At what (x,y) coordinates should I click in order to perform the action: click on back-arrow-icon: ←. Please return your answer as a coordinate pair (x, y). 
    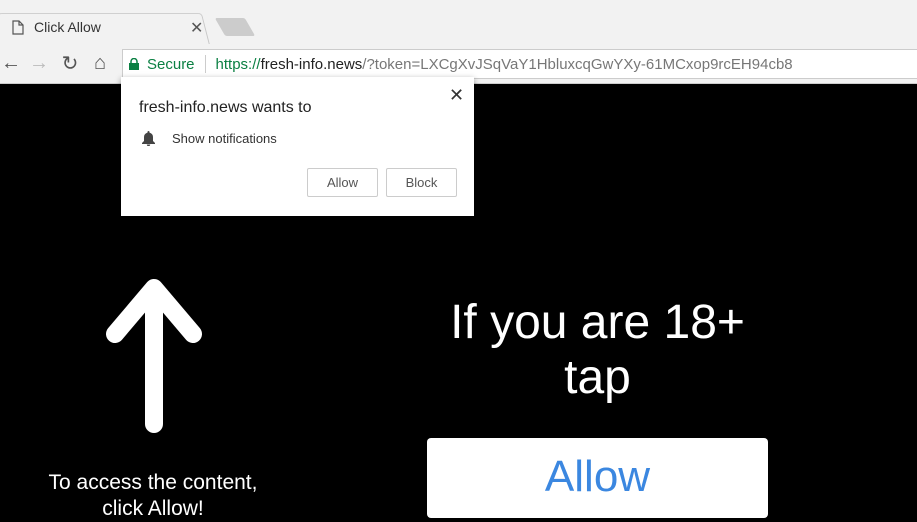
    Looking at the image, I should click on (11, 62).